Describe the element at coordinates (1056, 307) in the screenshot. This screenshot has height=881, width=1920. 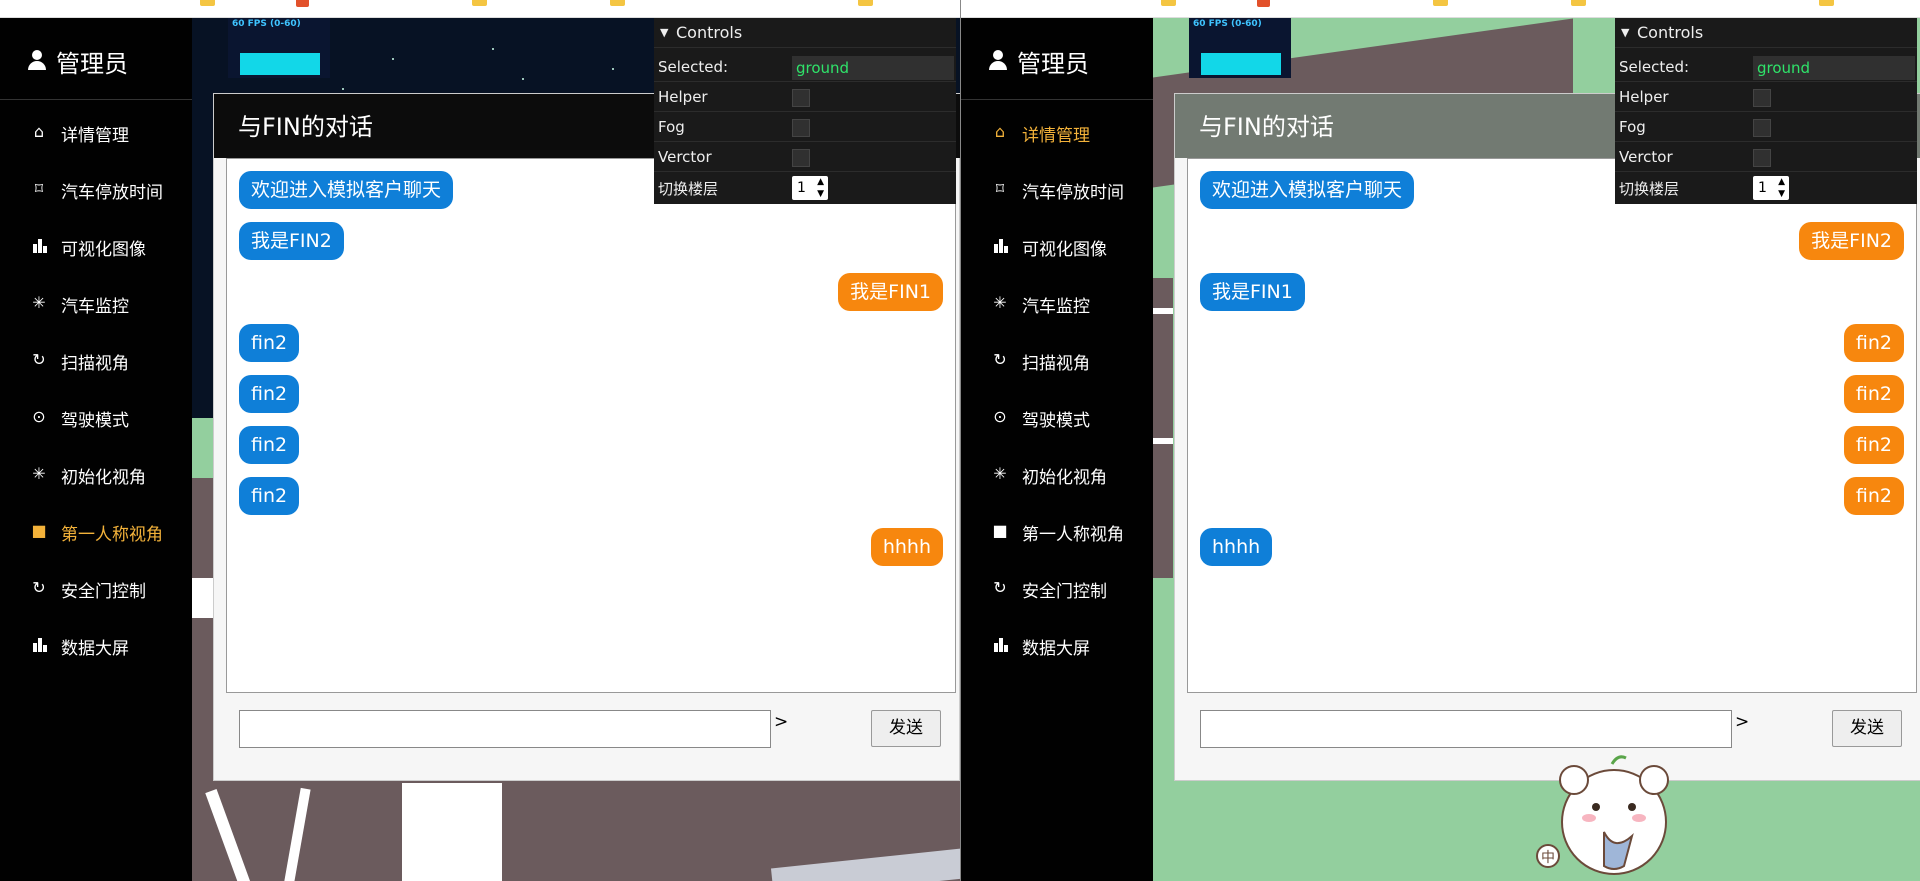
I see `nav-item-label: 汽车监控` at that location.